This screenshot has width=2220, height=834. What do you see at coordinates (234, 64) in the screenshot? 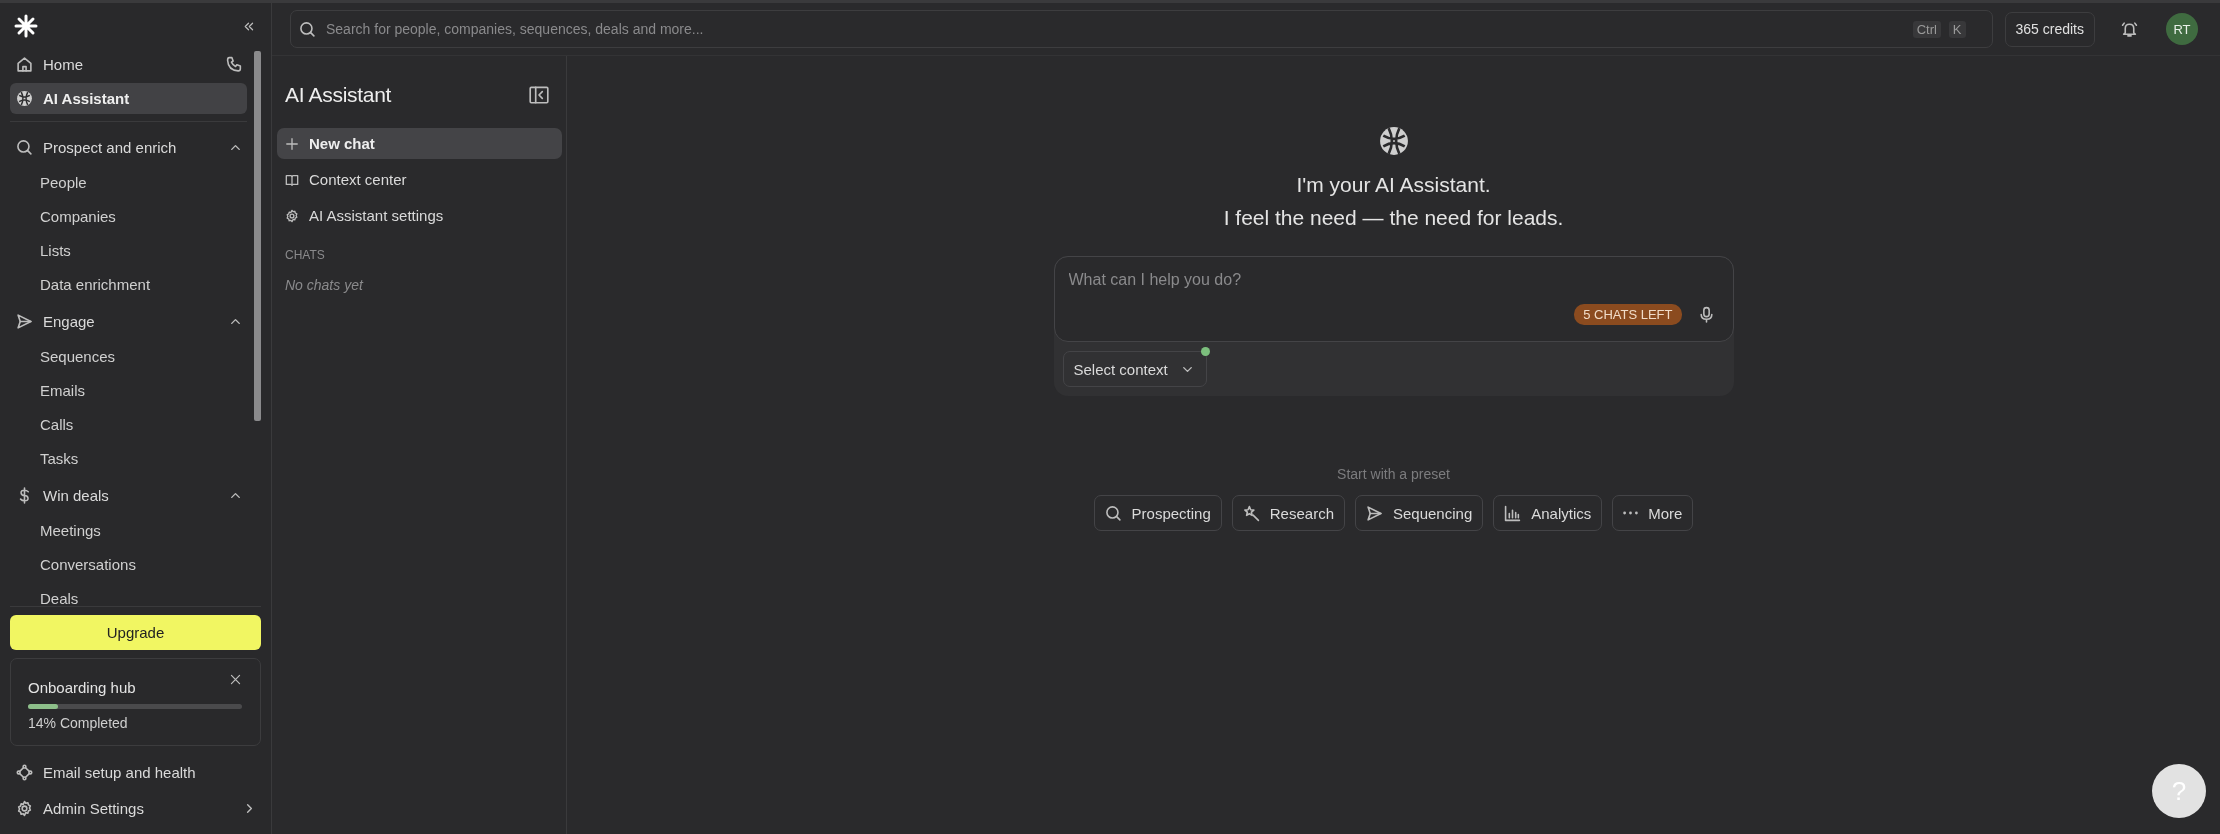
I see `phone-icon` at bounding box center [234, 64].